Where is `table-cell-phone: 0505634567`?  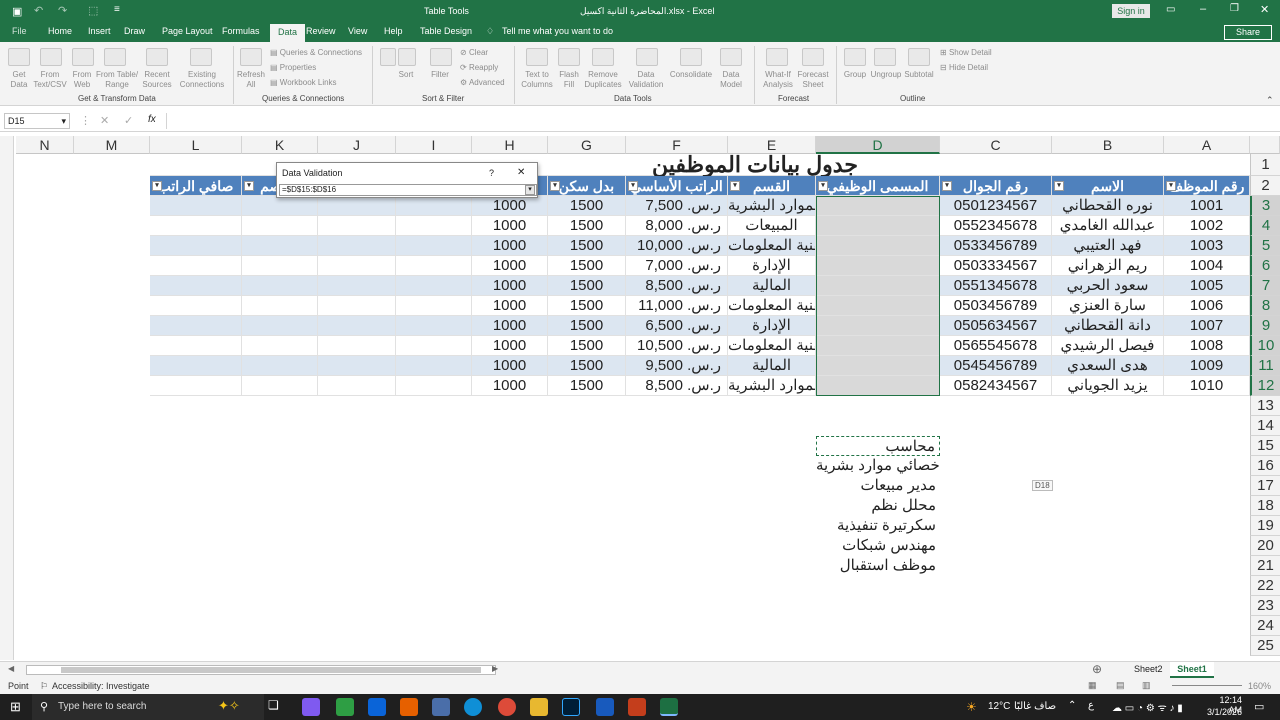
table-cell-phone: 0505634567 is located at coordinates (996, 326).